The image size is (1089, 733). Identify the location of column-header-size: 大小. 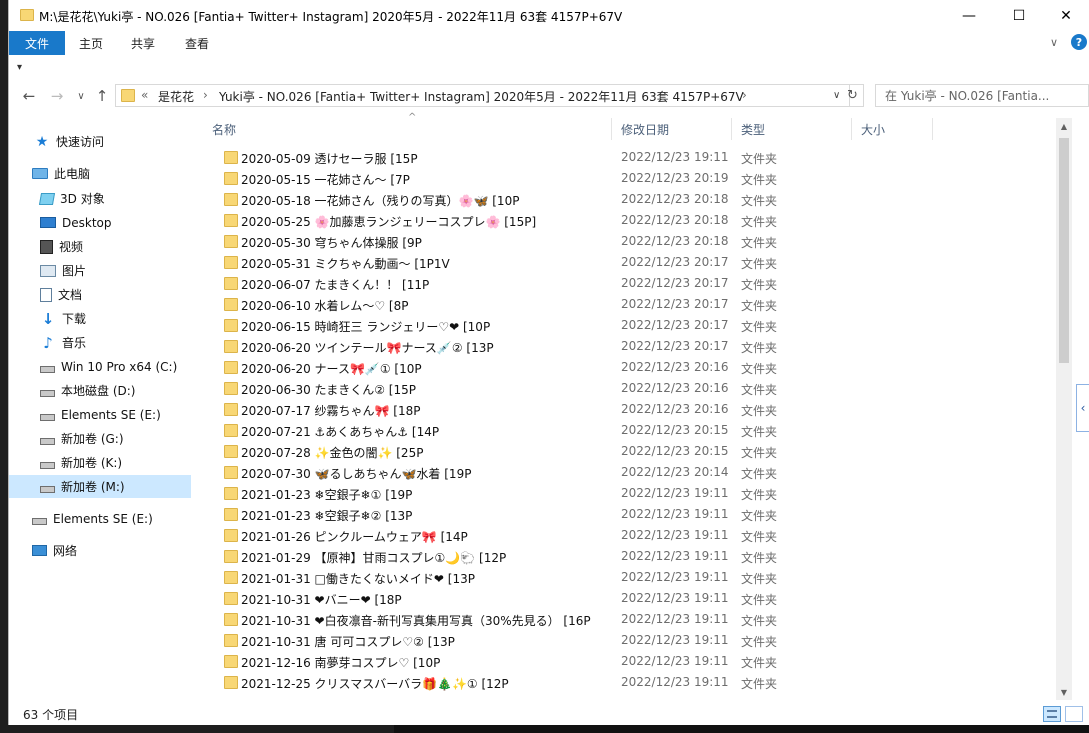
(873, 129).